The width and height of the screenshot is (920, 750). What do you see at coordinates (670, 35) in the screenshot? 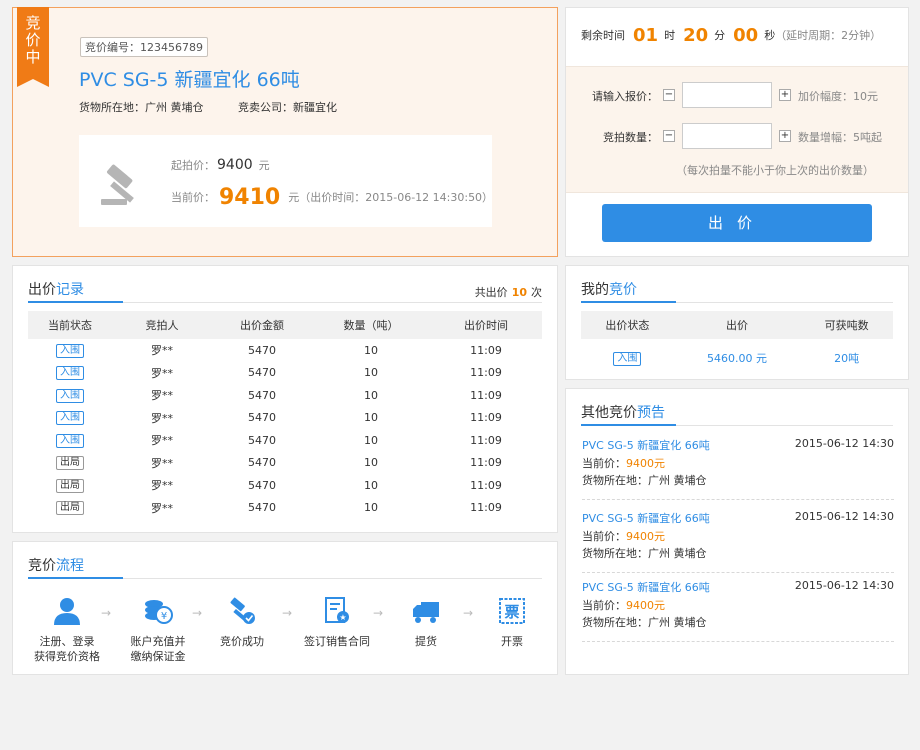
I see `hours-unit: 时` at bounding box center [670, 35].